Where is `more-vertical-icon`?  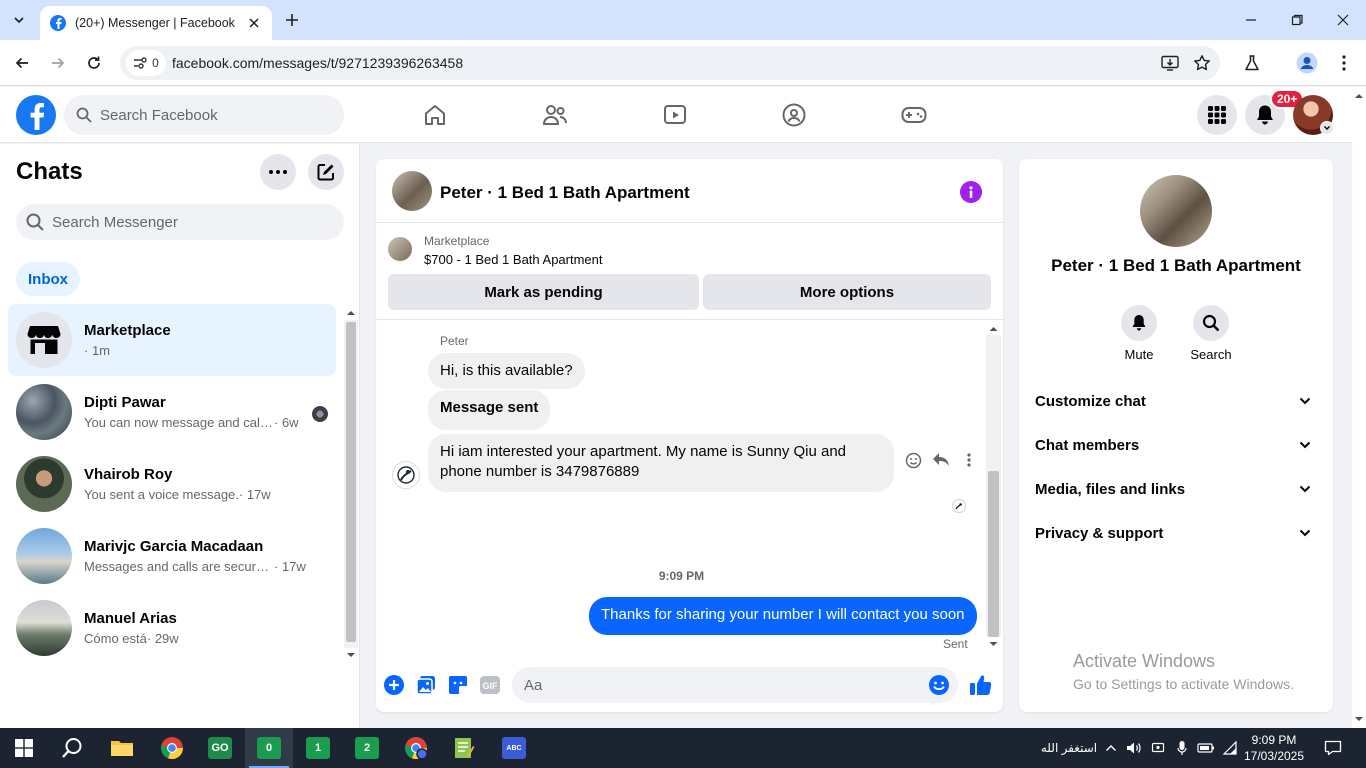 more-vertical-icon is located at coordinates (969, 460).